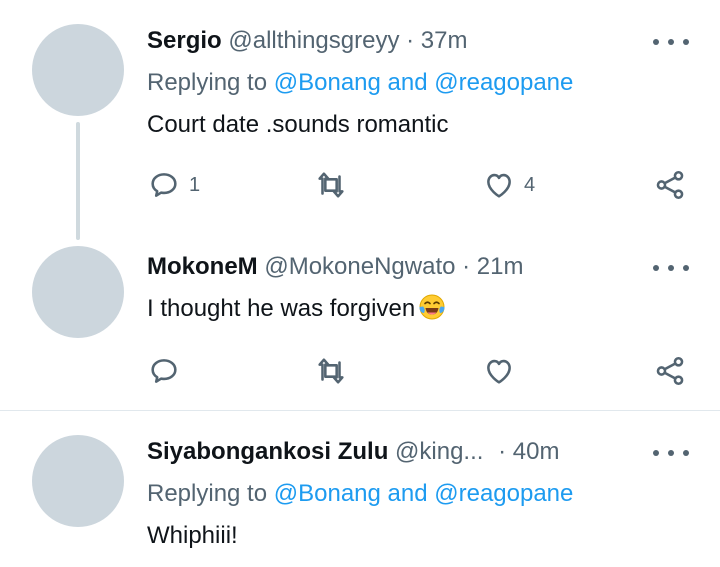  What do you see at coordinates (359, 266) in the screenshot?
I see `author-handle: @MokoneNgwato` at bounding box center [359, 266].